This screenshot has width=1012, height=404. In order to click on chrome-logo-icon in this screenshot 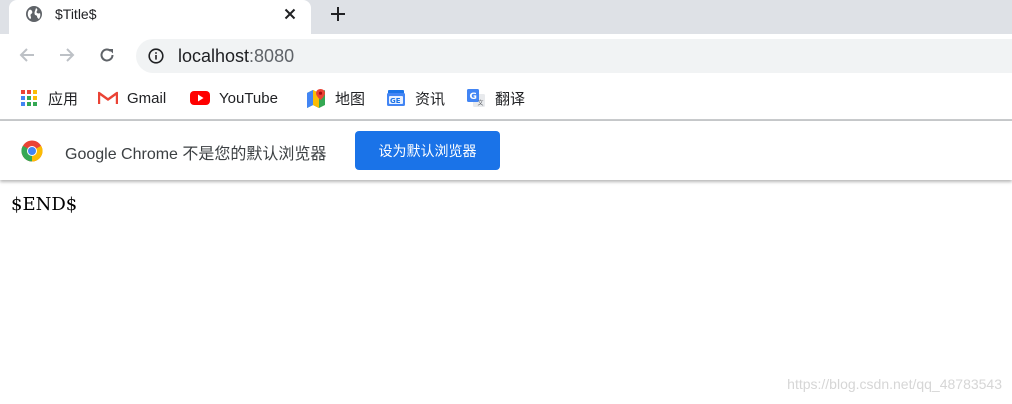, I will do `click(32, 151)`.